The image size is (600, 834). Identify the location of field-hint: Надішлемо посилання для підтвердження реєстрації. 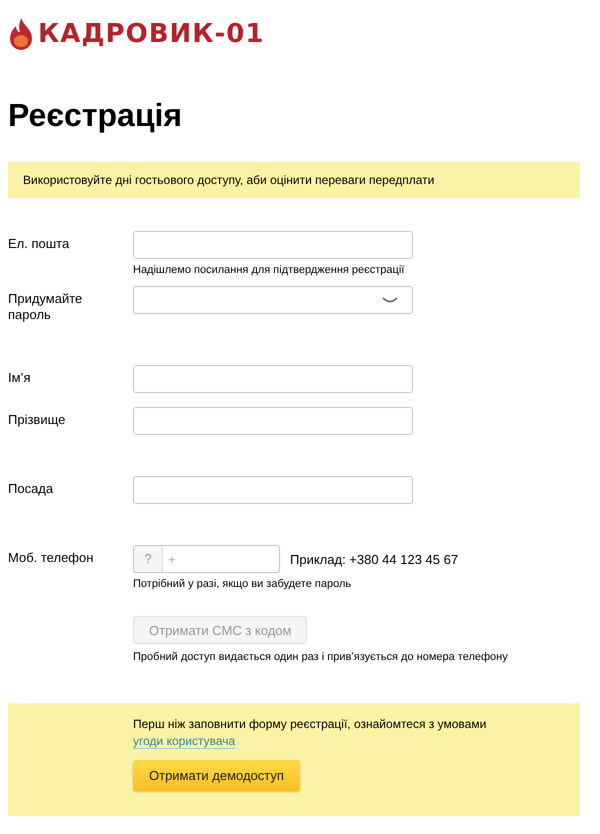
(269, 270).